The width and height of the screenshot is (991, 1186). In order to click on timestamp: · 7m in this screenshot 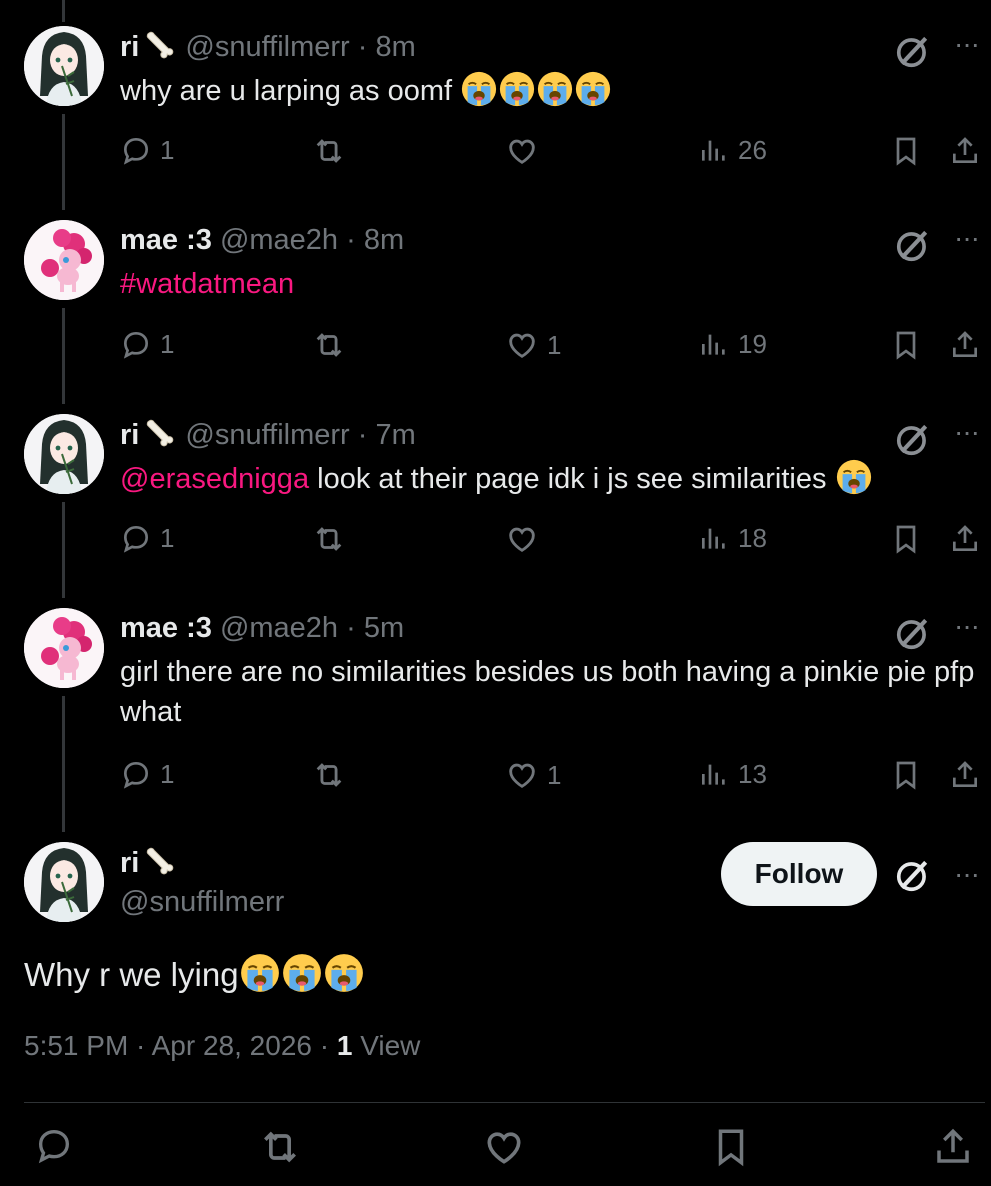, I will do `click(387, 435)`.